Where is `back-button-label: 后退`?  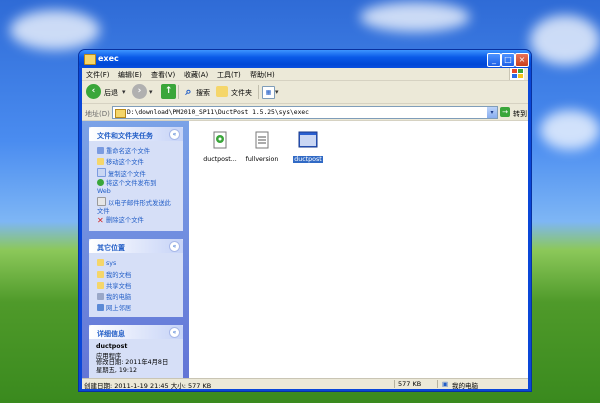
back-button-label: 后退 is located at coordinates (111, 93).